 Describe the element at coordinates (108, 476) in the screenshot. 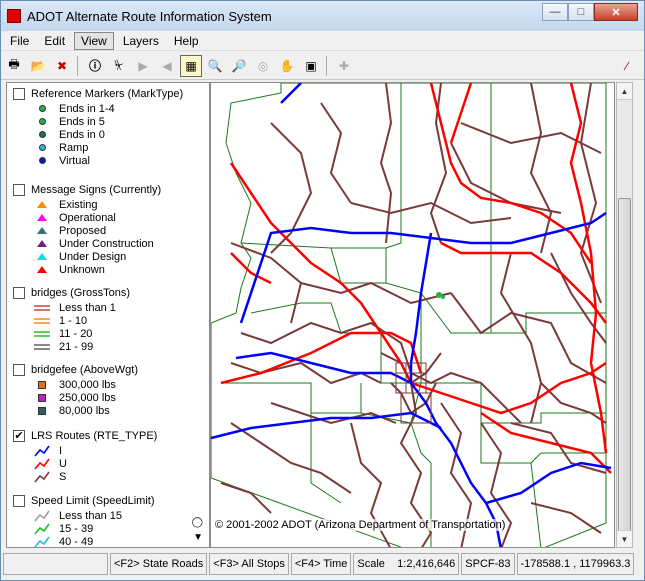

I see `legend-entry: S` at that location.